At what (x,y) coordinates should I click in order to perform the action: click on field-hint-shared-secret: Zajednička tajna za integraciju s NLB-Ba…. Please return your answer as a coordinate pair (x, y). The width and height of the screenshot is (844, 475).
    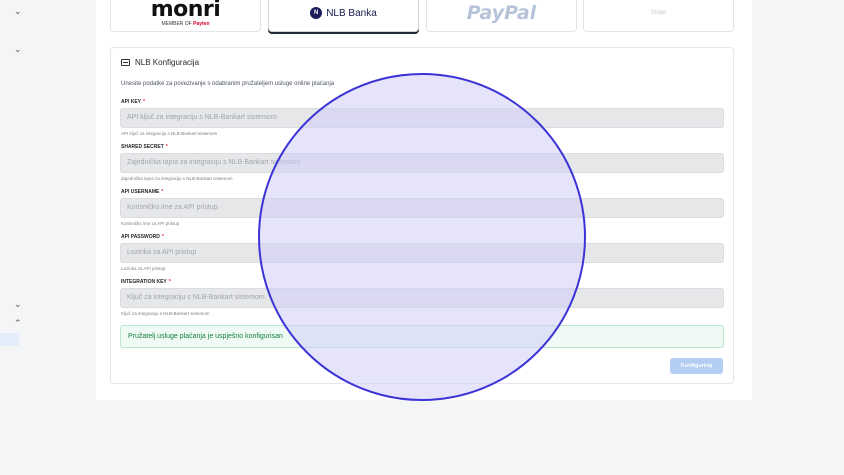
    Looking at the image, I should click on (177, 178).